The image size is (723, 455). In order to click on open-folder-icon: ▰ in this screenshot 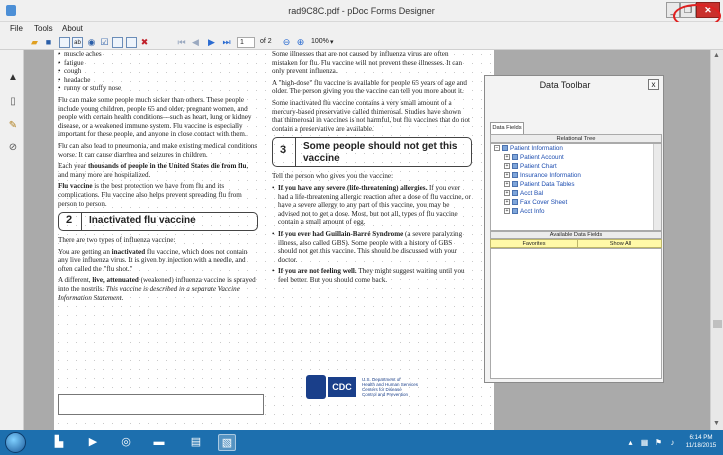, I will do `click(34, 42)`.